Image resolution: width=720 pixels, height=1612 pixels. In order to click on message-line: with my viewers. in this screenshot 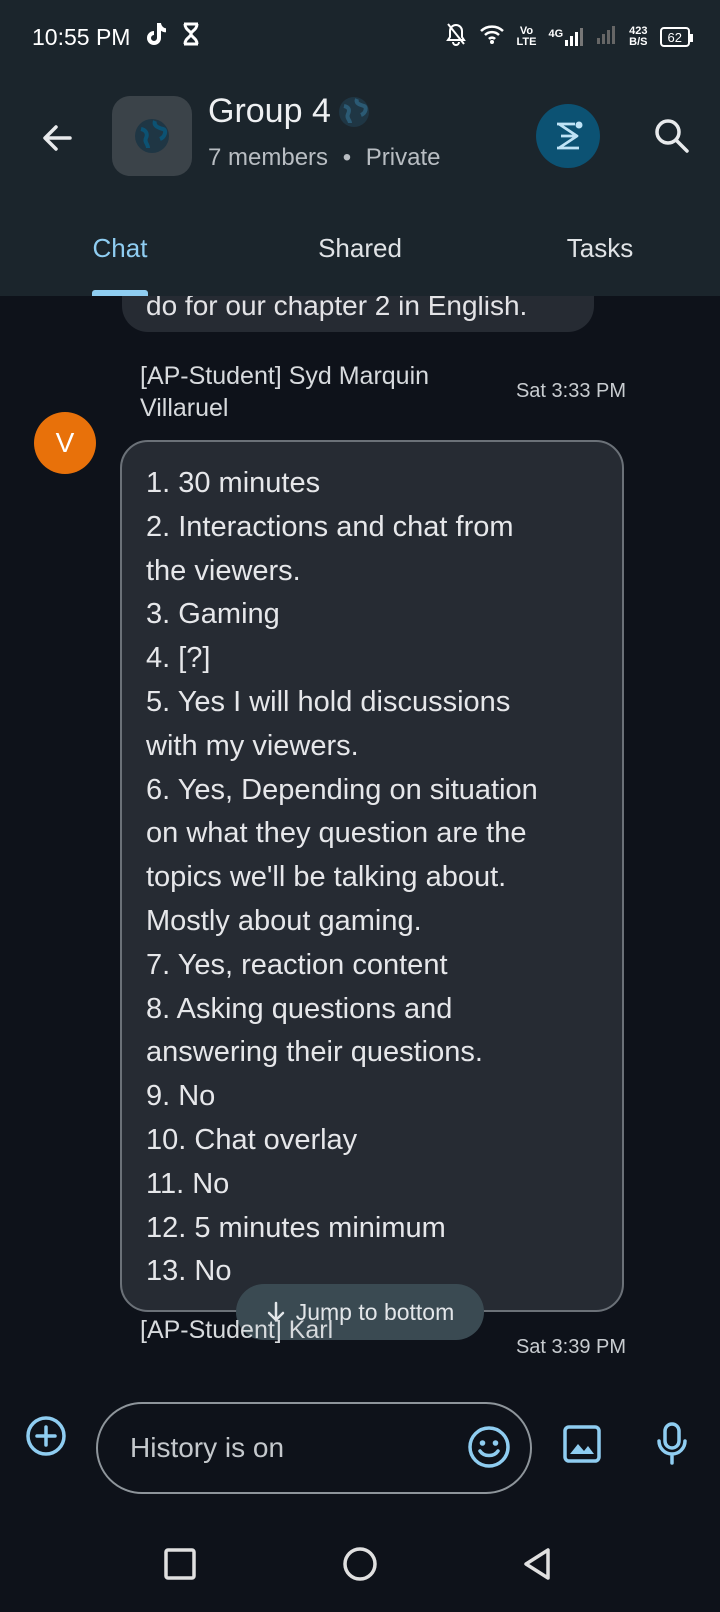, I will do `click(252, 745)`.